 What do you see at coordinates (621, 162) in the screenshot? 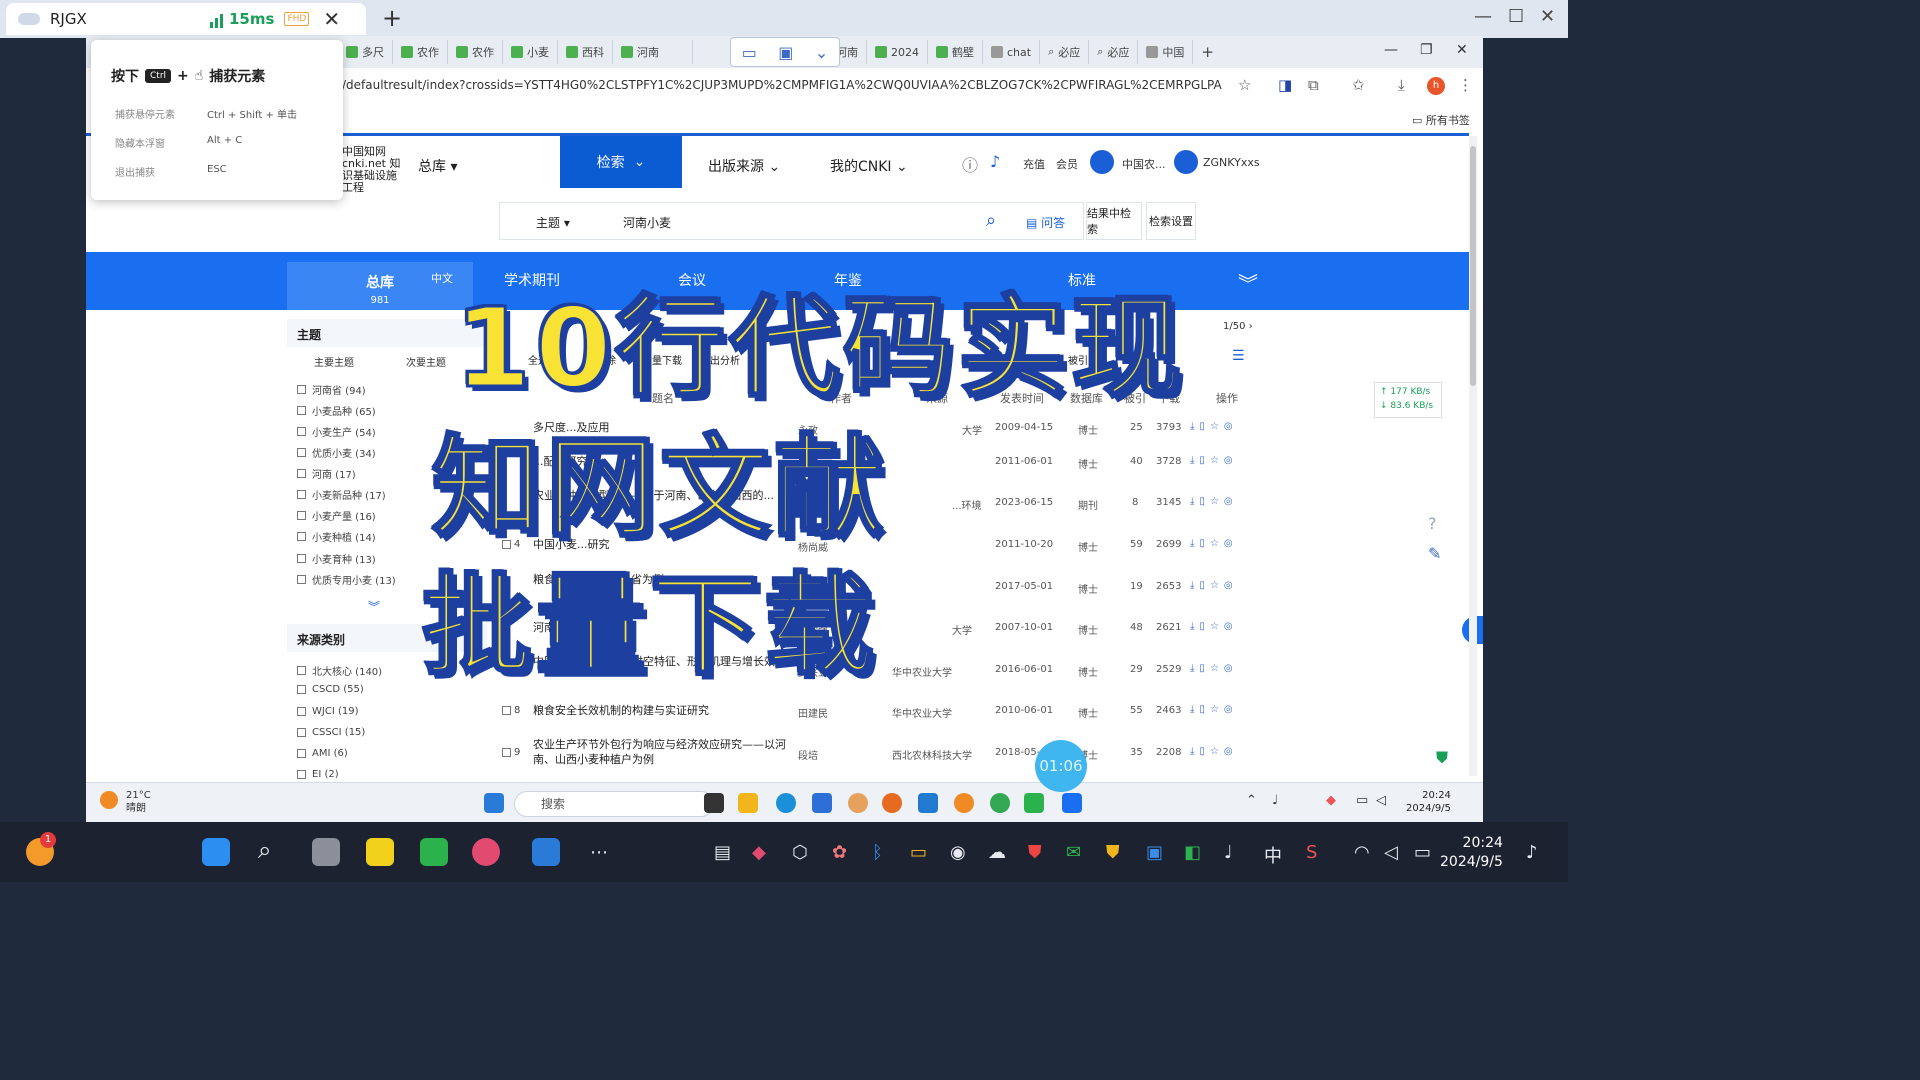
I see `nav-search-tab: 检索 ⌄` at bounding box center [621, 162].